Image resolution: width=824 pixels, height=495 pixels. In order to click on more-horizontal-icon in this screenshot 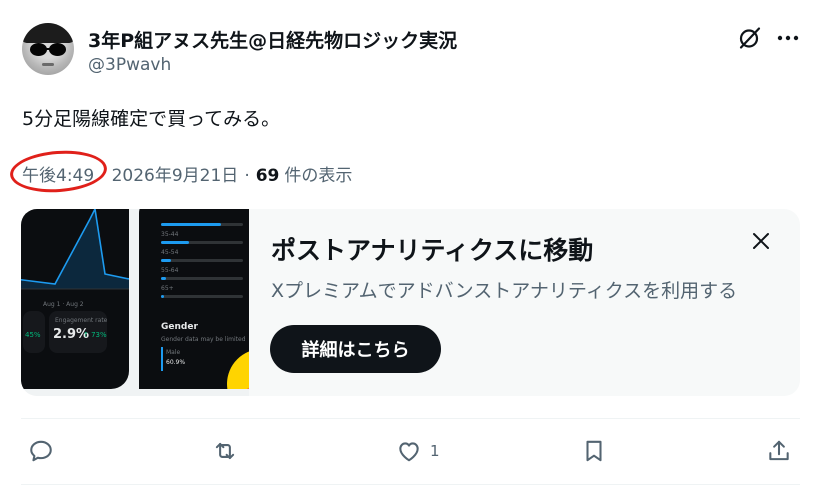, I will do `click(788, 38)`.